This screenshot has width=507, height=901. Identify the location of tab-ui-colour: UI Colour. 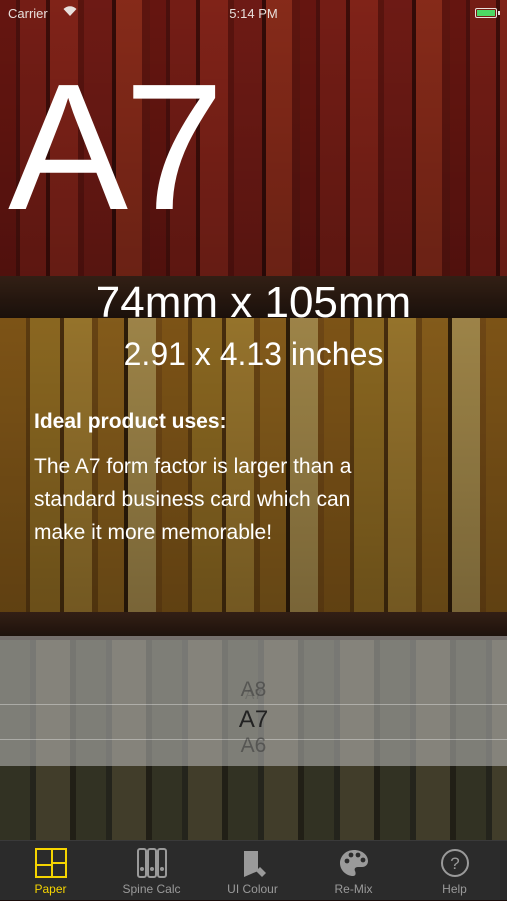
(252, 871).